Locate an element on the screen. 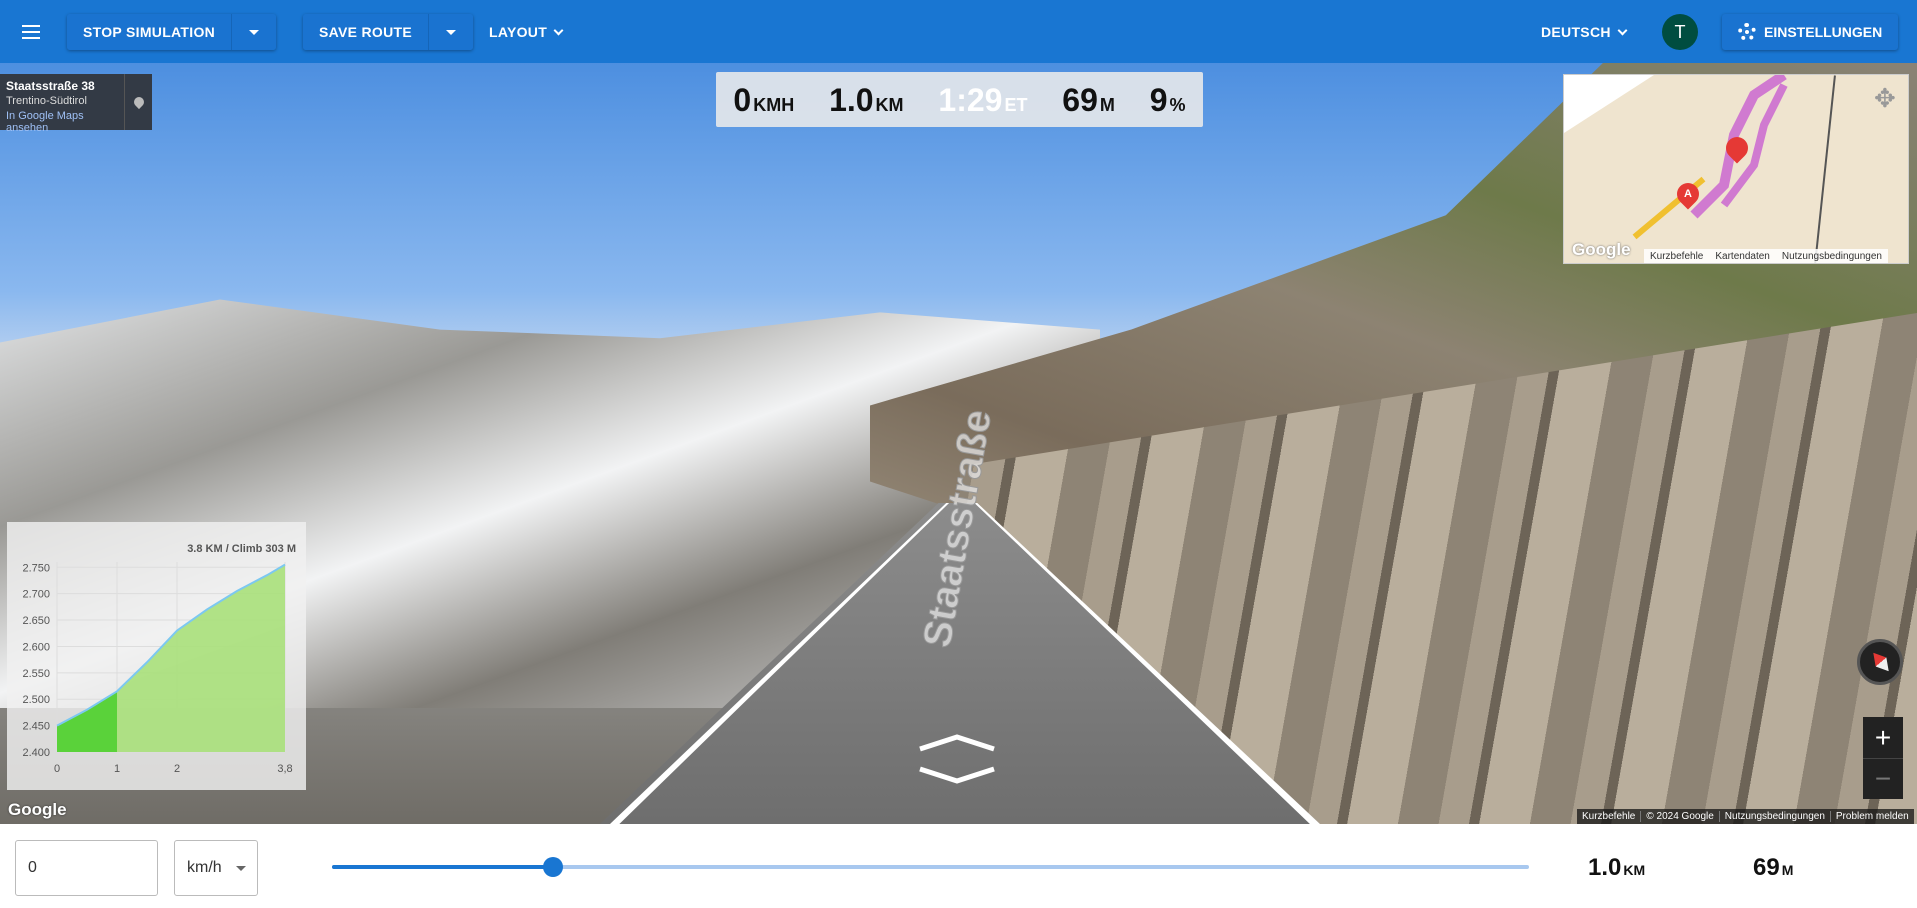 The height and width of the screenshot is (908, 1917). stop-simulation-button: STOP SIMULATION is located at coordinates (150, 32).